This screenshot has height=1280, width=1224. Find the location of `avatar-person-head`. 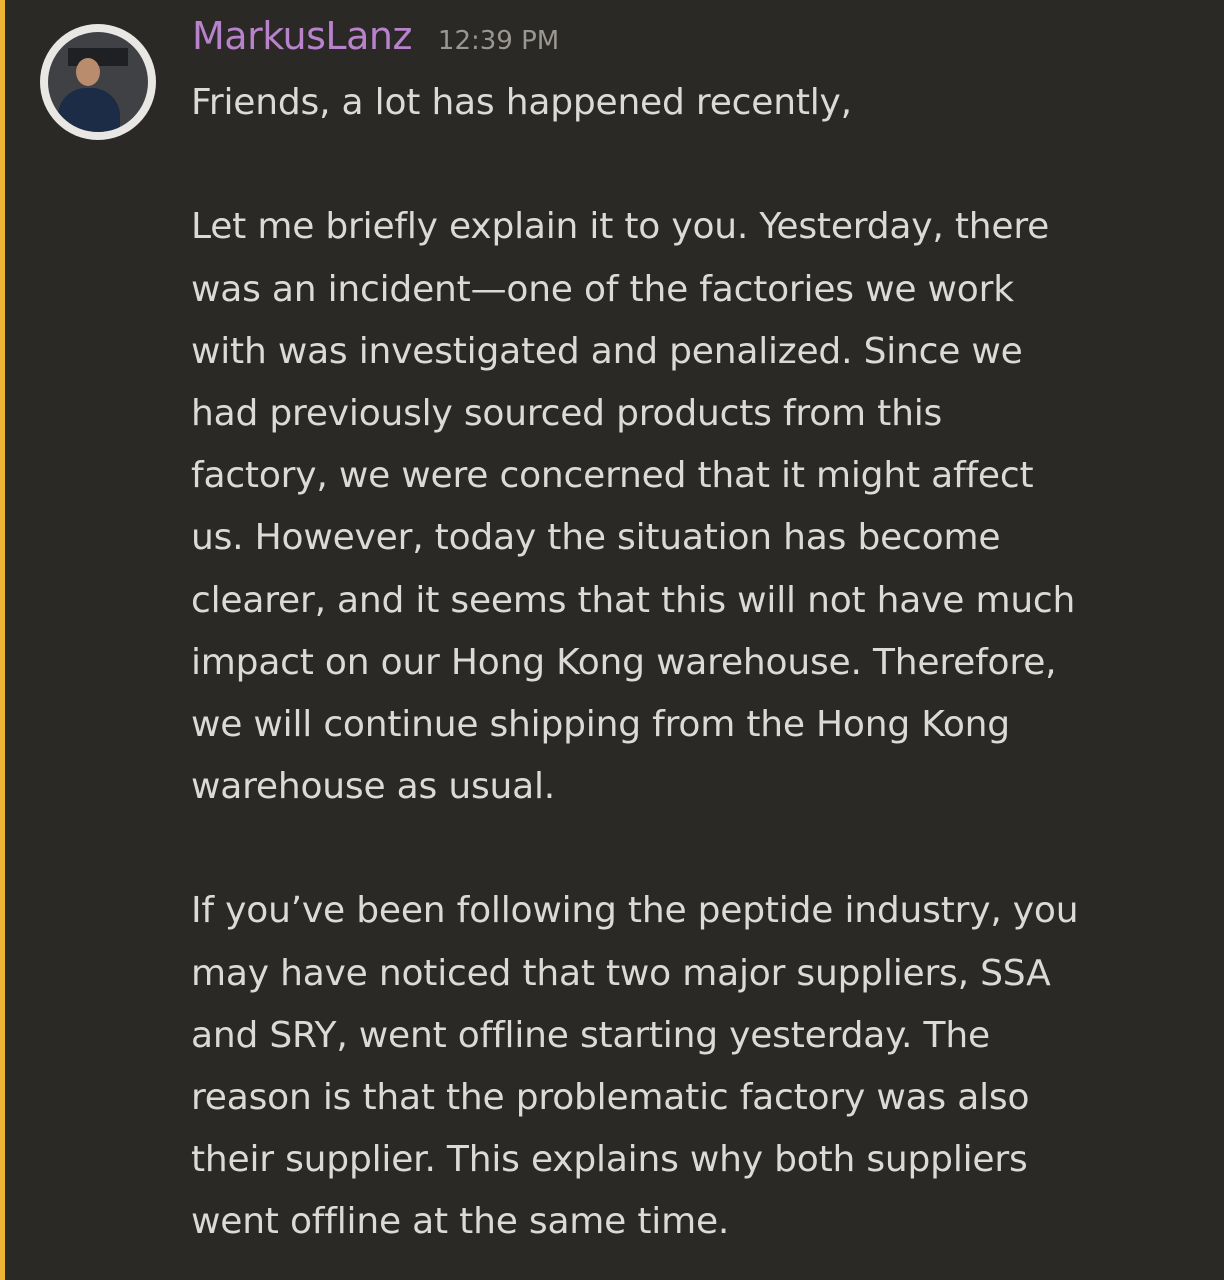

avatar-person-head is located at coordinates (88, 72).